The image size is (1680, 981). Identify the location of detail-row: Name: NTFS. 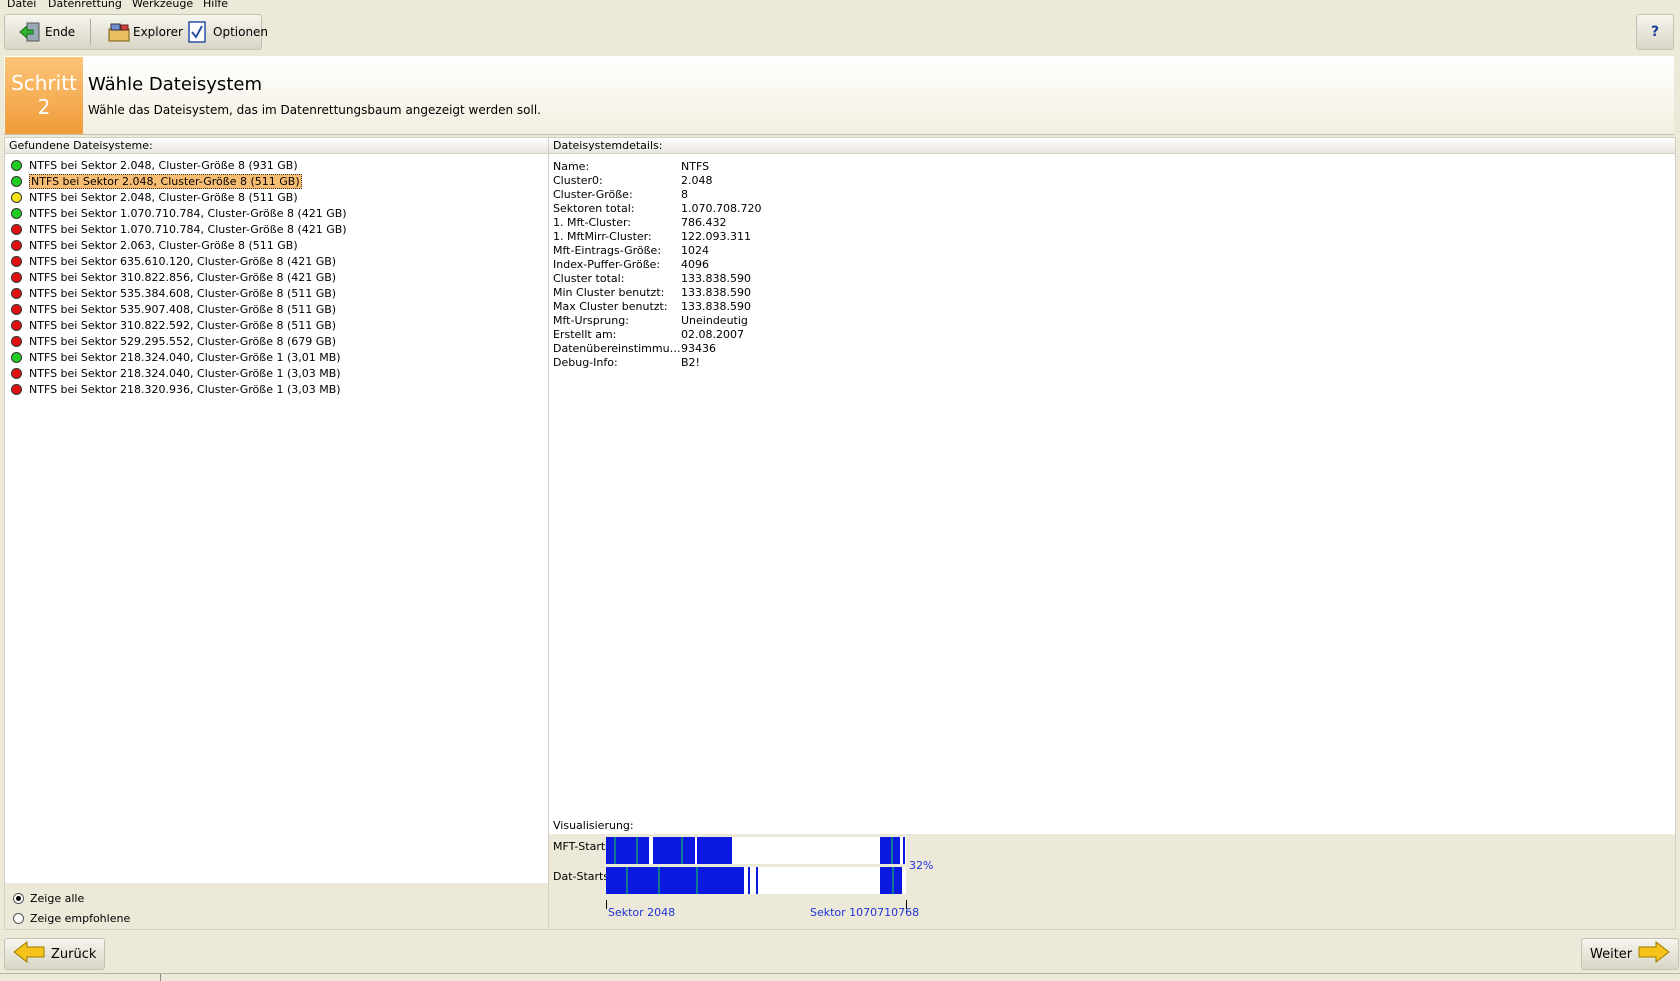
(657, 167).